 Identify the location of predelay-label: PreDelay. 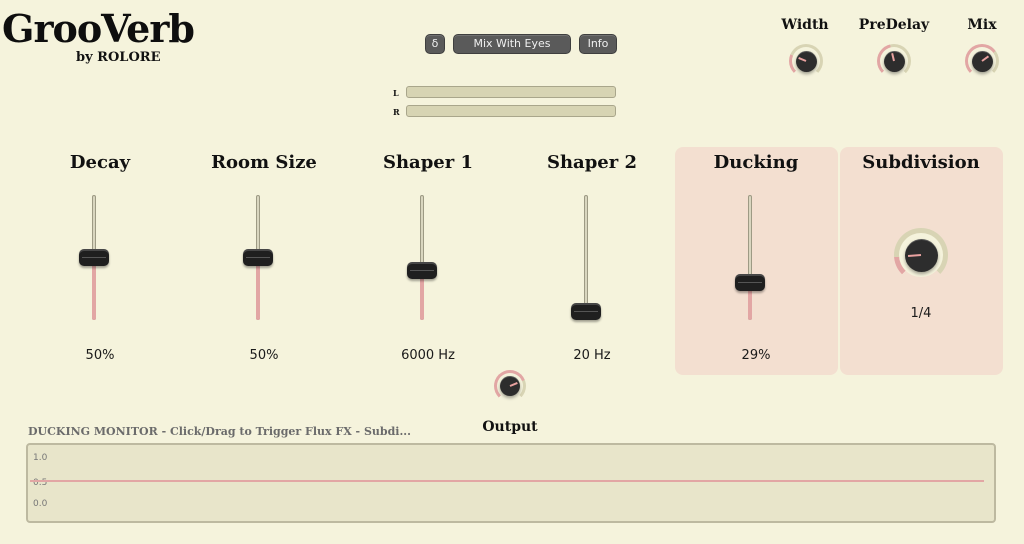
(894, 25).